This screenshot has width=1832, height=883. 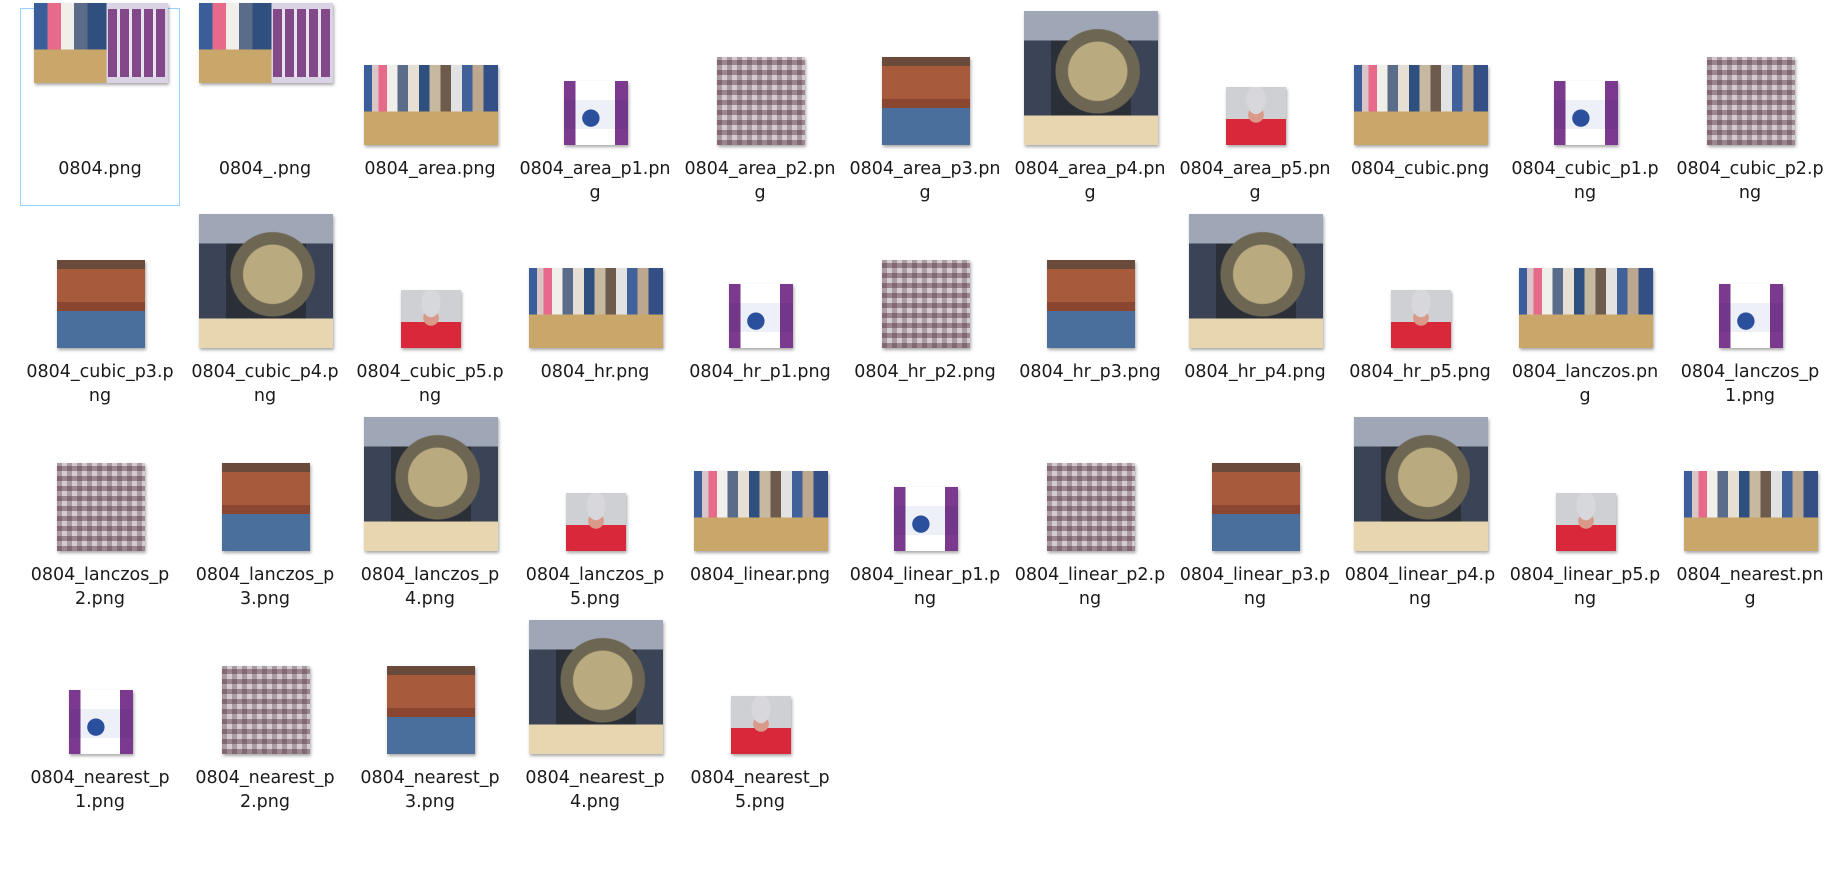 I want to click on file-name-label: 0804_linear_p4.png, so click(x=1420, y=587).